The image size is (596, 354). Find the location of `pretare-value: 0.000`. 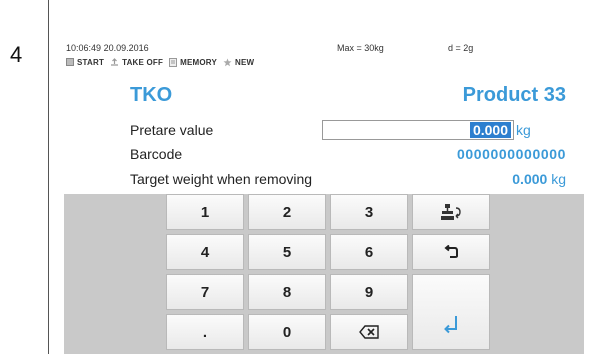

pretare-value: 0.000 is located at coordinates (490, 130).